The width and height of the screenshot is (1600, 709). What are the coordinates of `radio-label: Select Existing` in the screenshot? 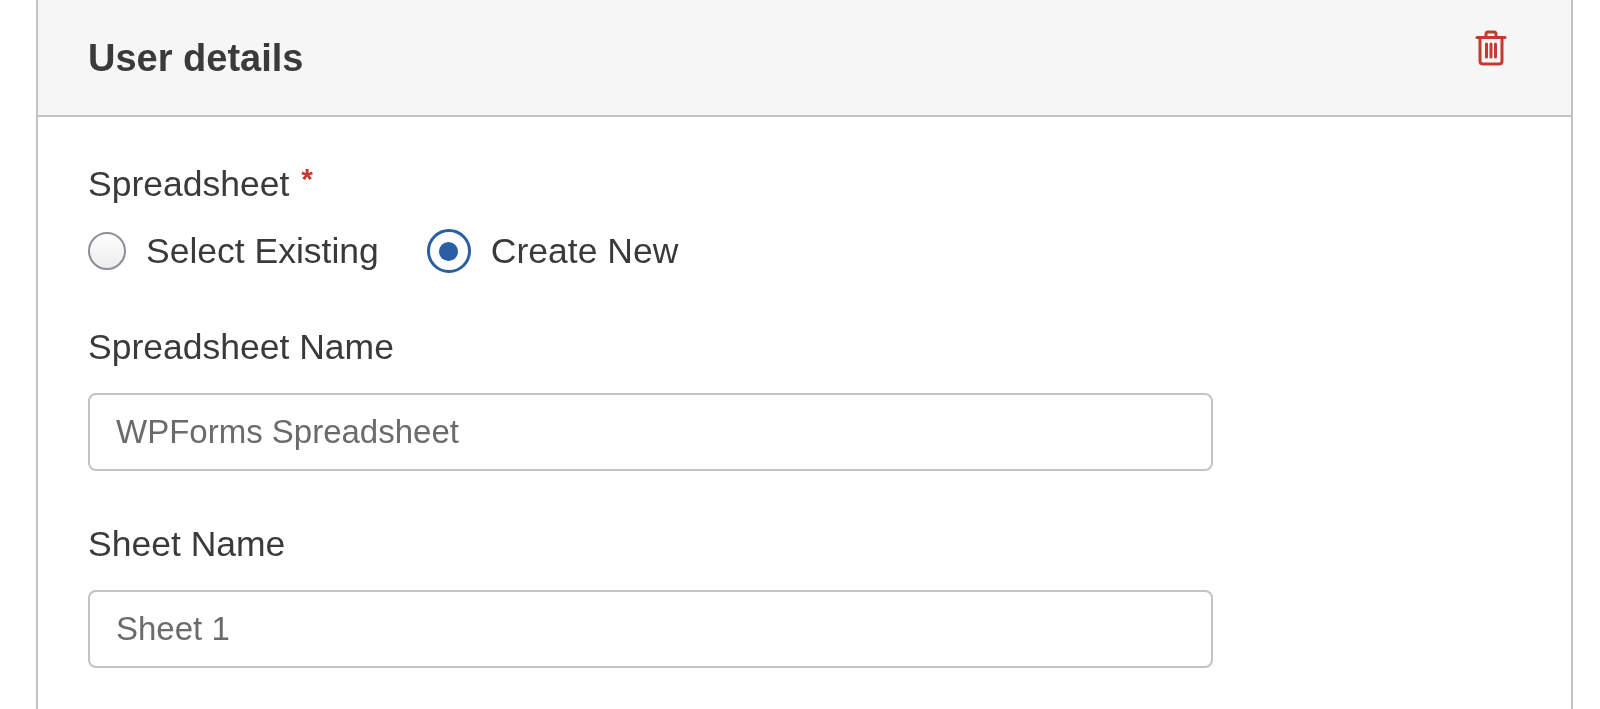 It's located at (262, 251).